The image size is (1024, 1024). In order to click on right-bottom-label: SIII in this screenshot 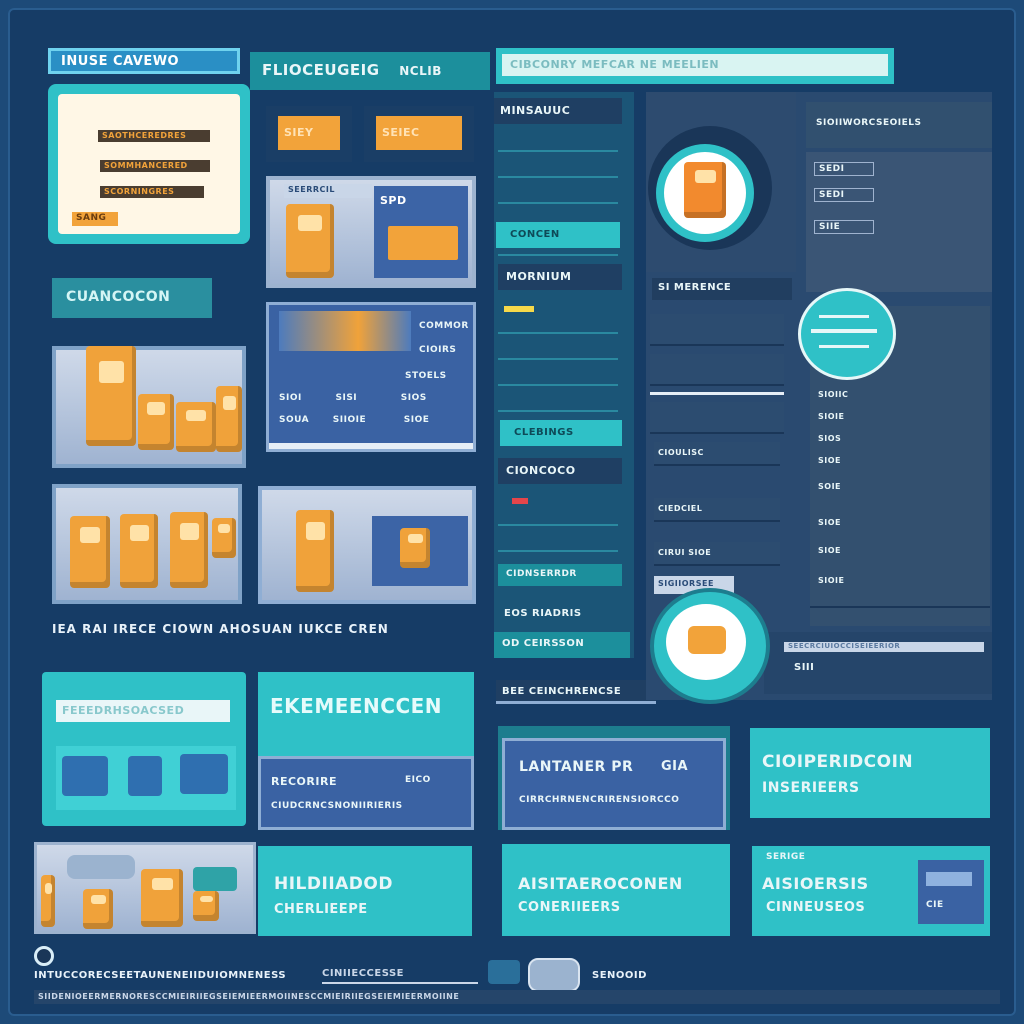, I will do `click(804, 667)`.